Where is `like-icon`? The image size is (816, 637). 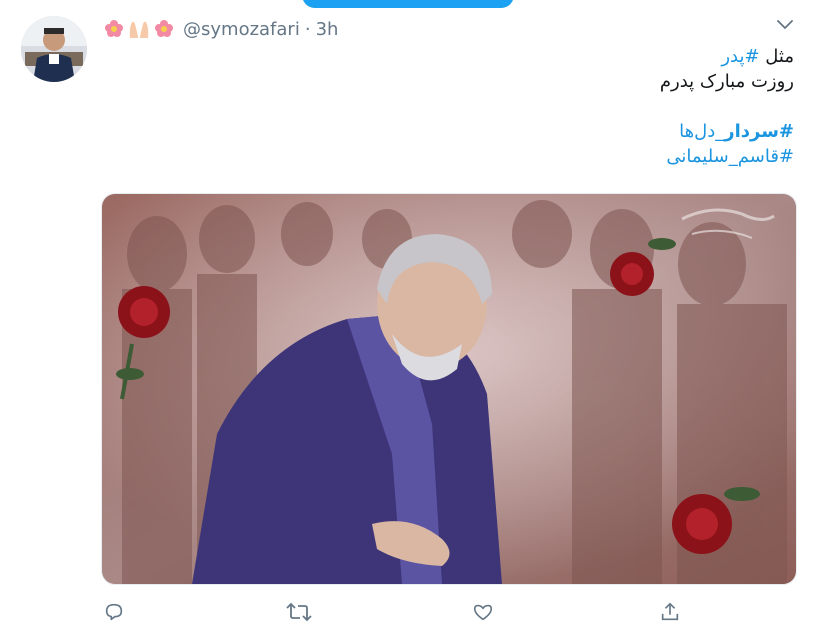
like-icon is located at coordinates (483, 612).